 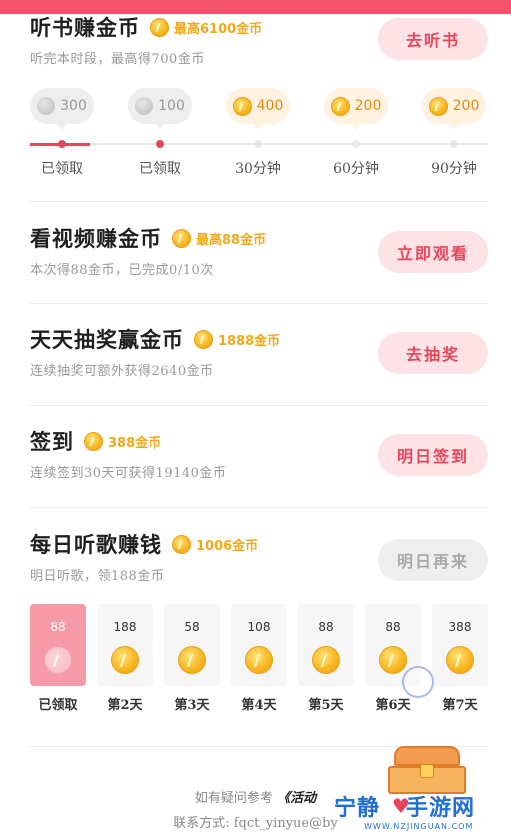 I want to click on go-lottery-button: 去抽奖, so click(x=433, y=353).